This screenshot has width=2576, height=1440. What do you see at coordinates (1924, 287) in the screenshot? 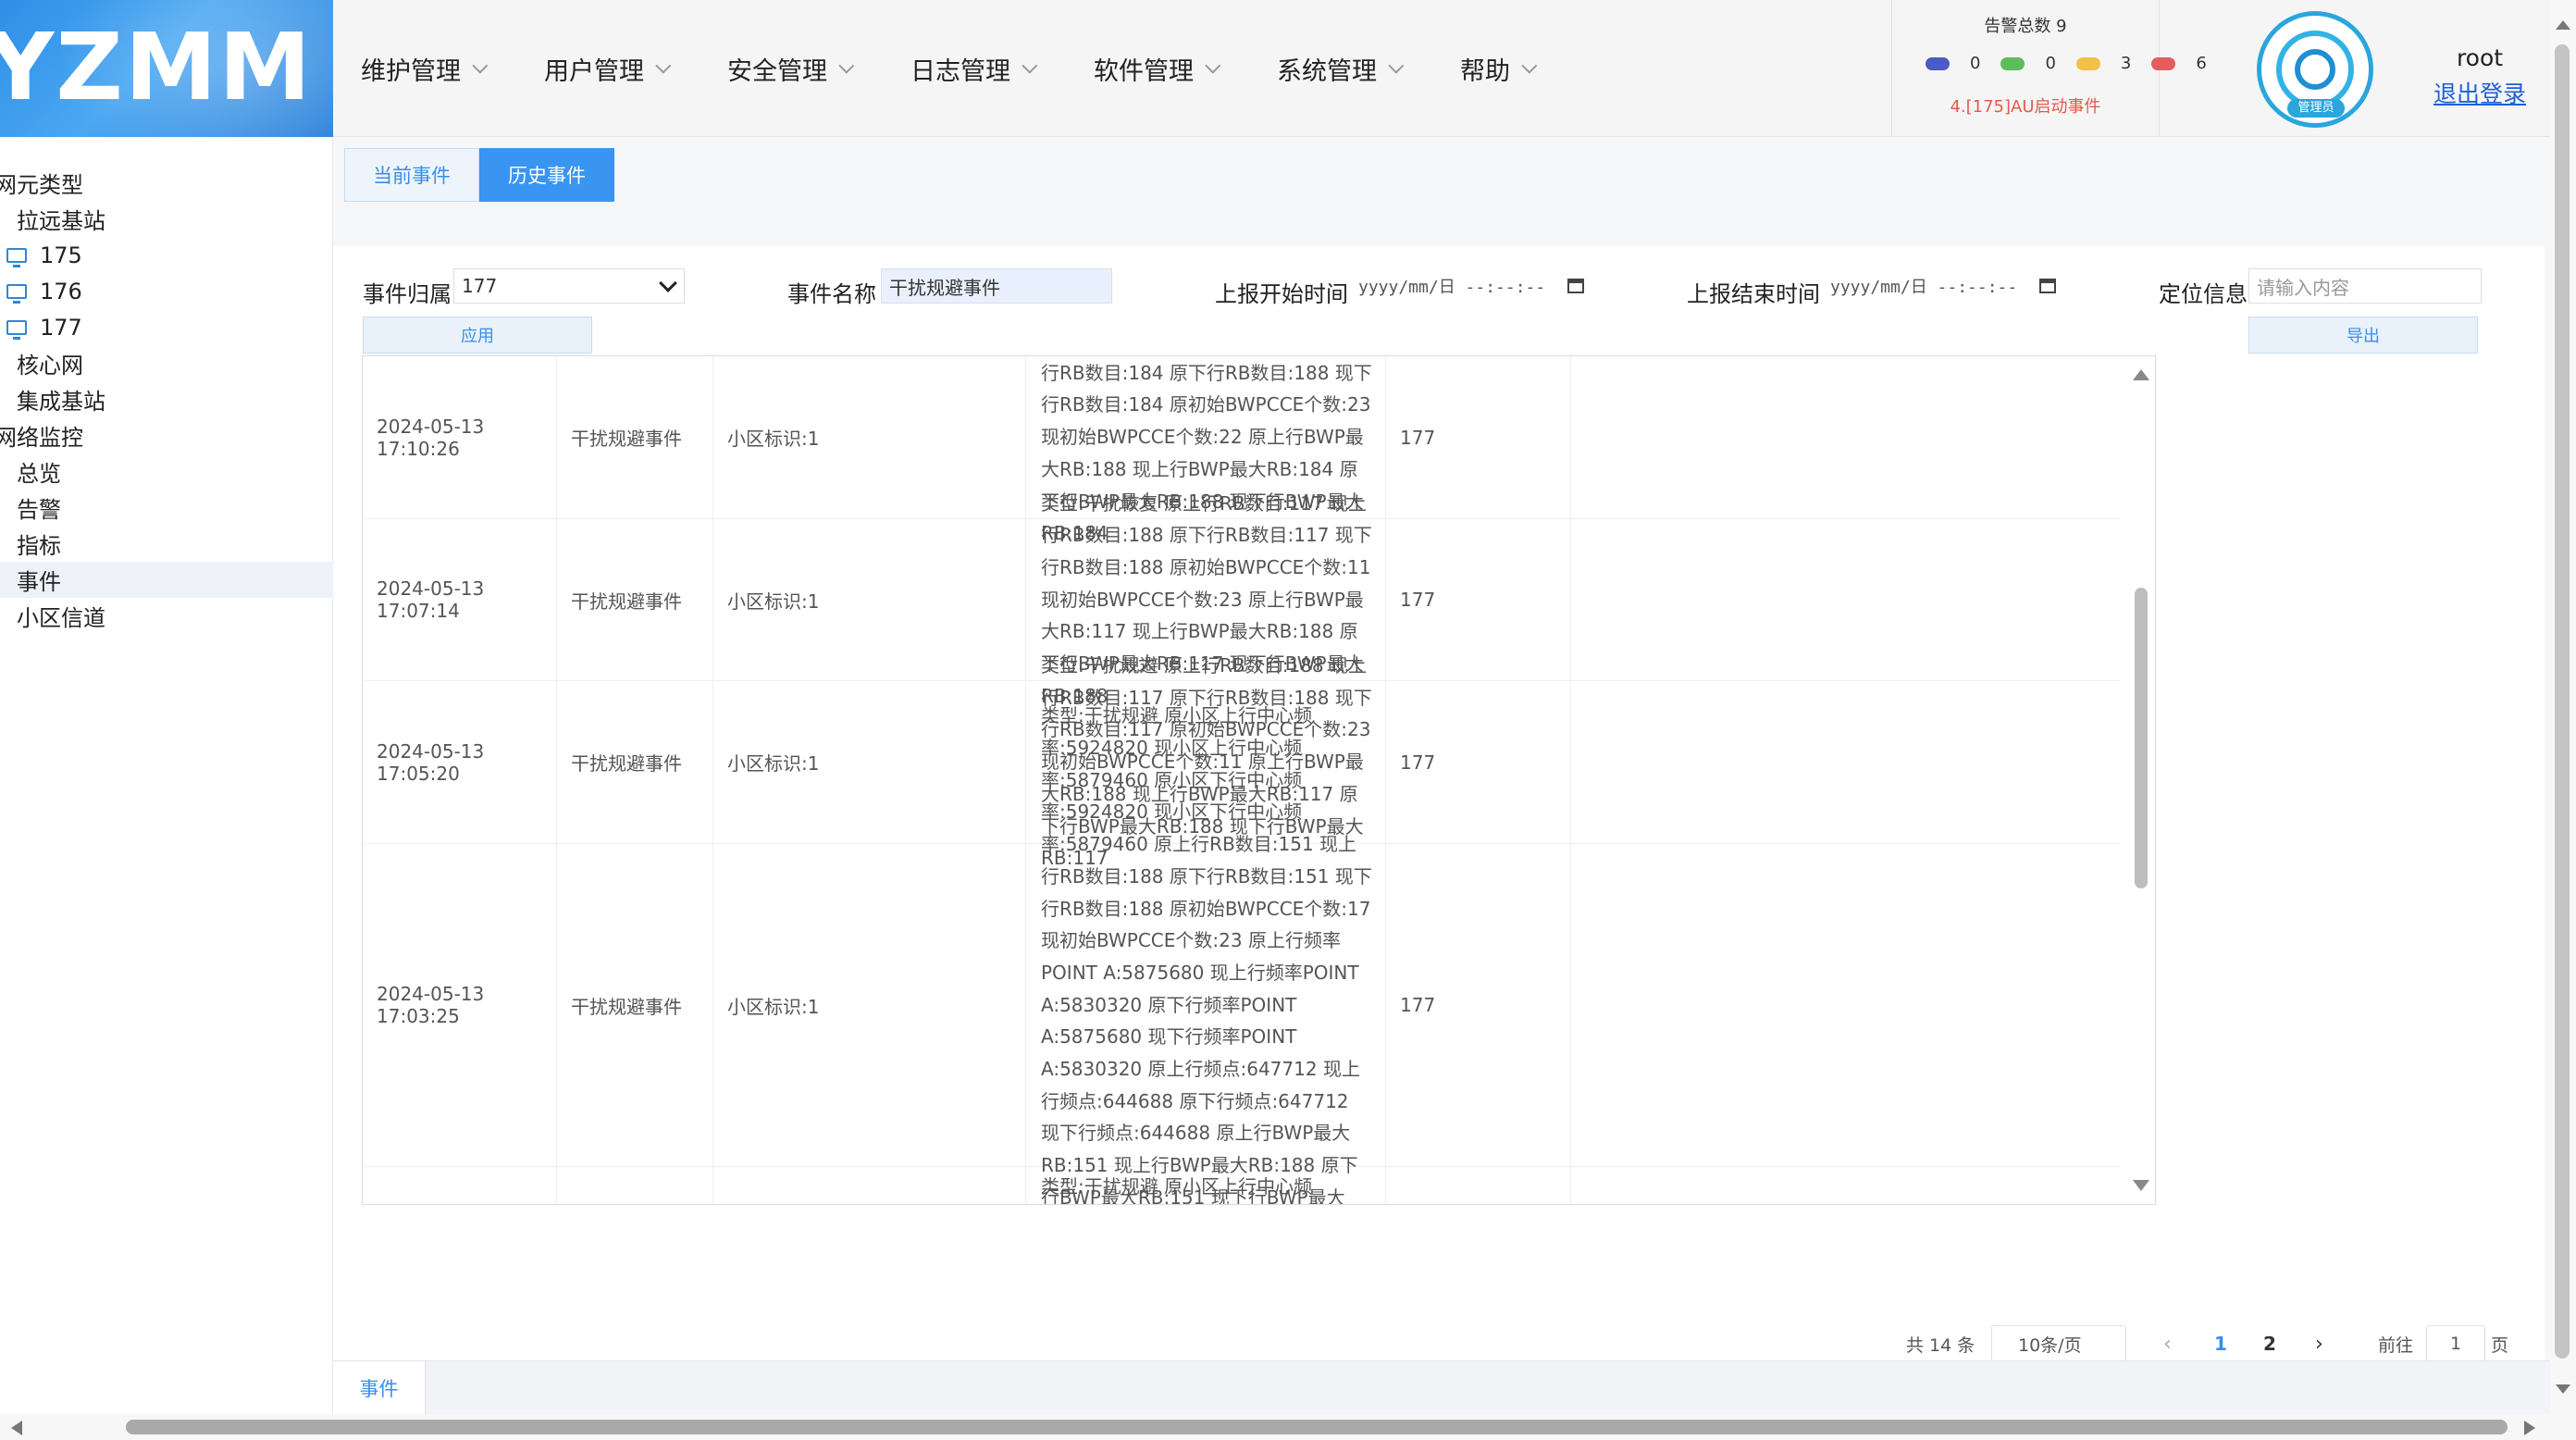
I see `end-time-placeholder: yyyy/mm/日 --:--:--` at bounding box center [1924, 287].